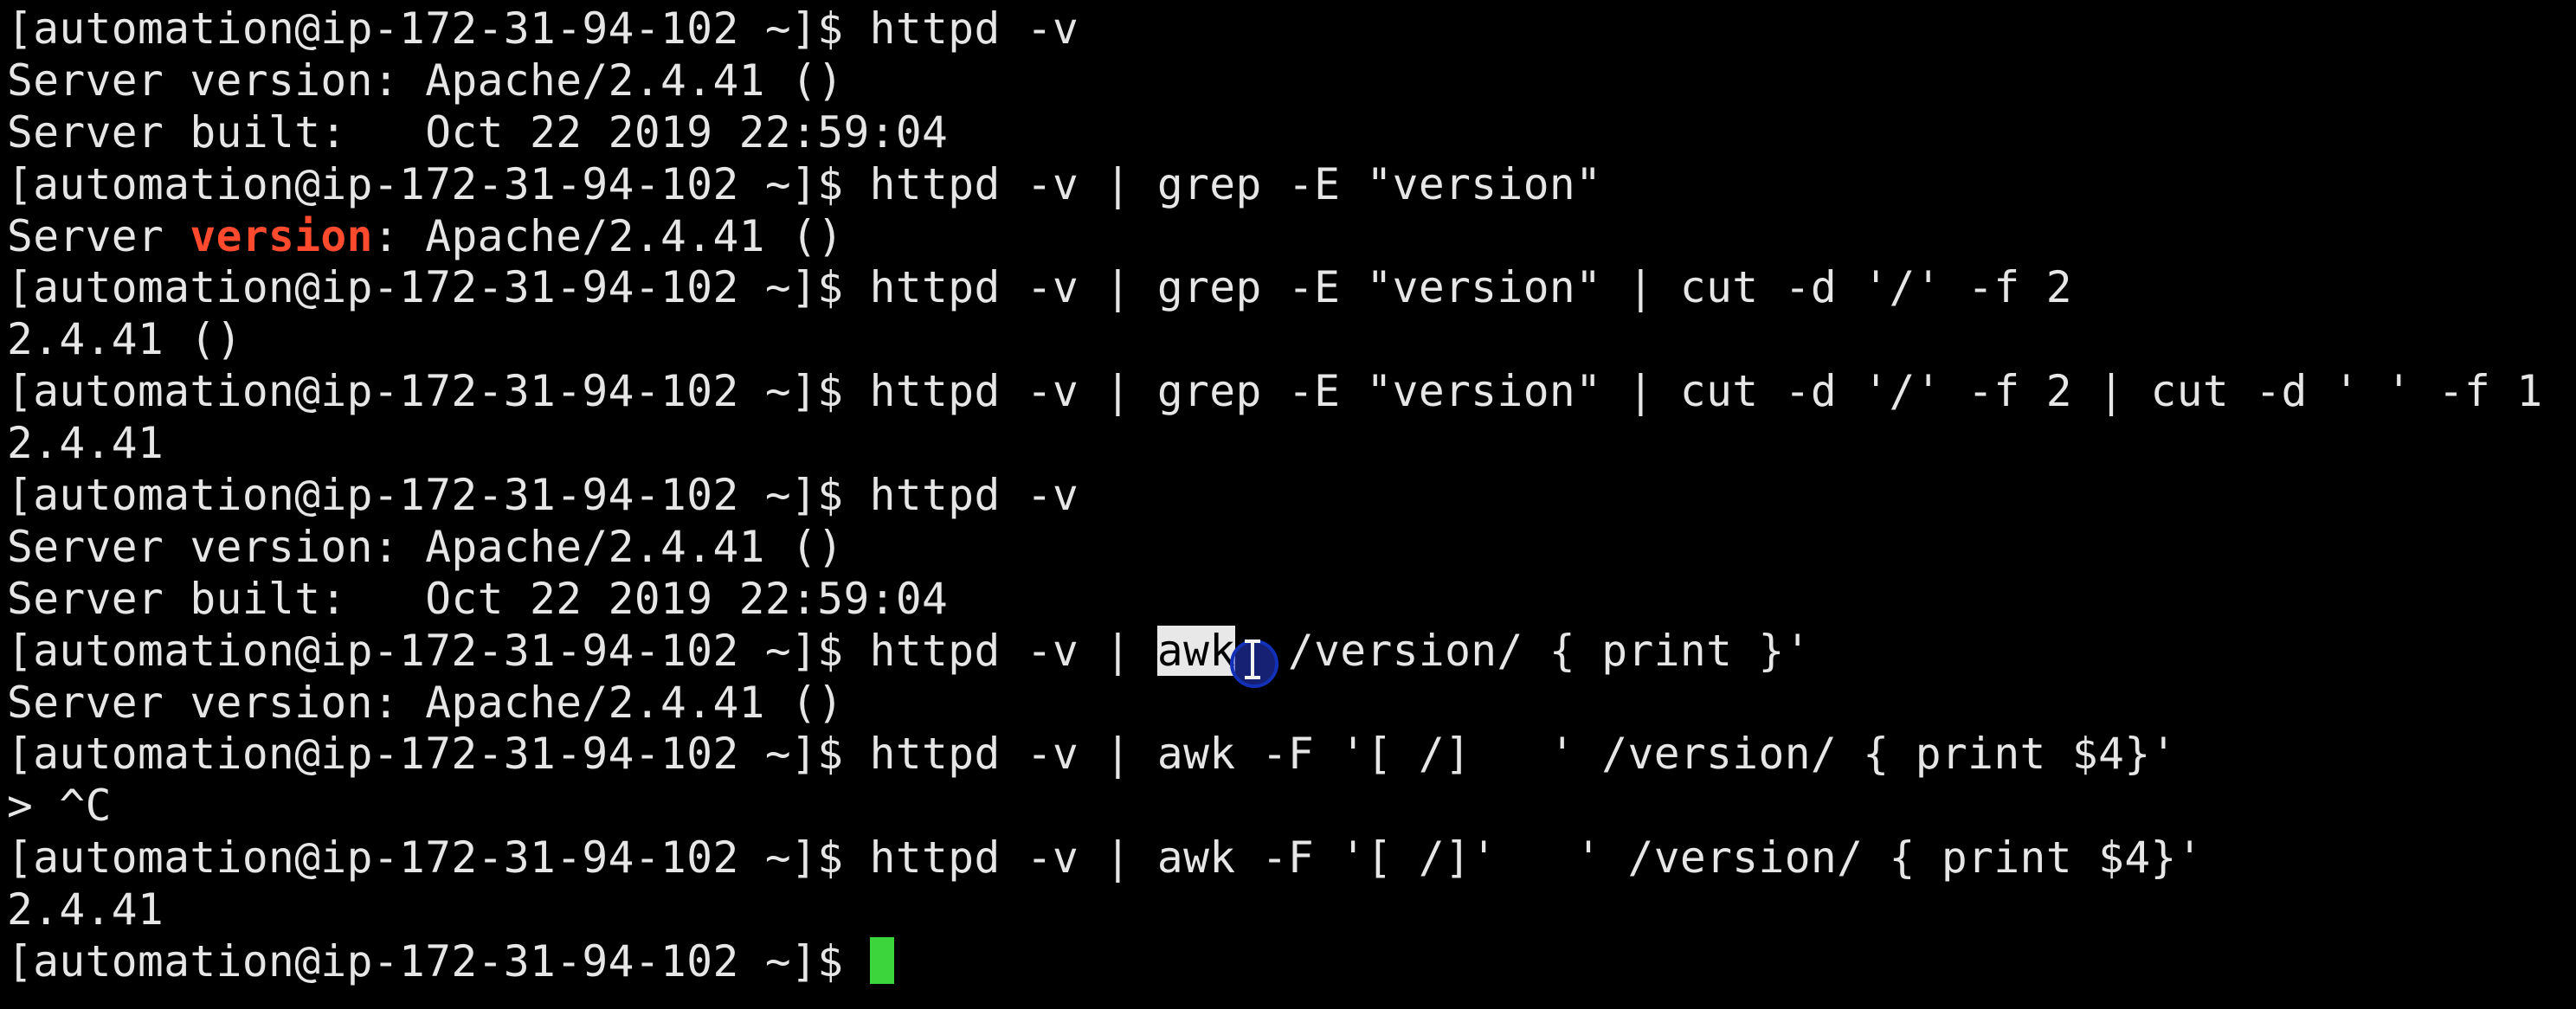  Describe the element at coordinates (1196, 651) in the screenshot. I see `selected-text: awk` at that location.